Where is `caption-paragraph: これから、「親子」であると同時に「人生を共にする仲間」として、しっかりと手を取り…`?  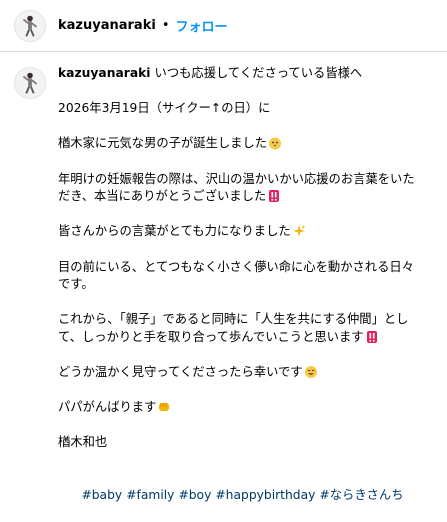
caption-paragraph: これから、「親子」であると同時に「人生を共にする仲間」として、しっかりと手を取り… is located at coordinates (241, 328).